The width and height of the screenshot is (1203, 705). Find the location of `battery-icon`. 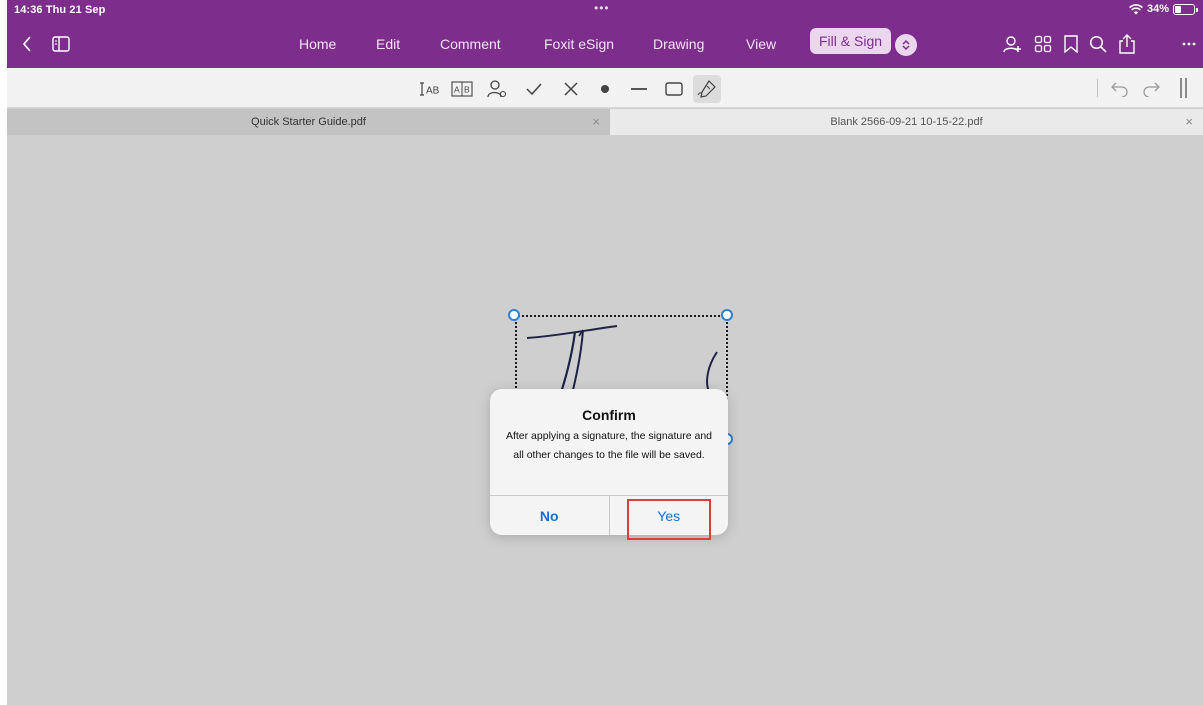

battery-icon is located at coordinates (1185, 9).